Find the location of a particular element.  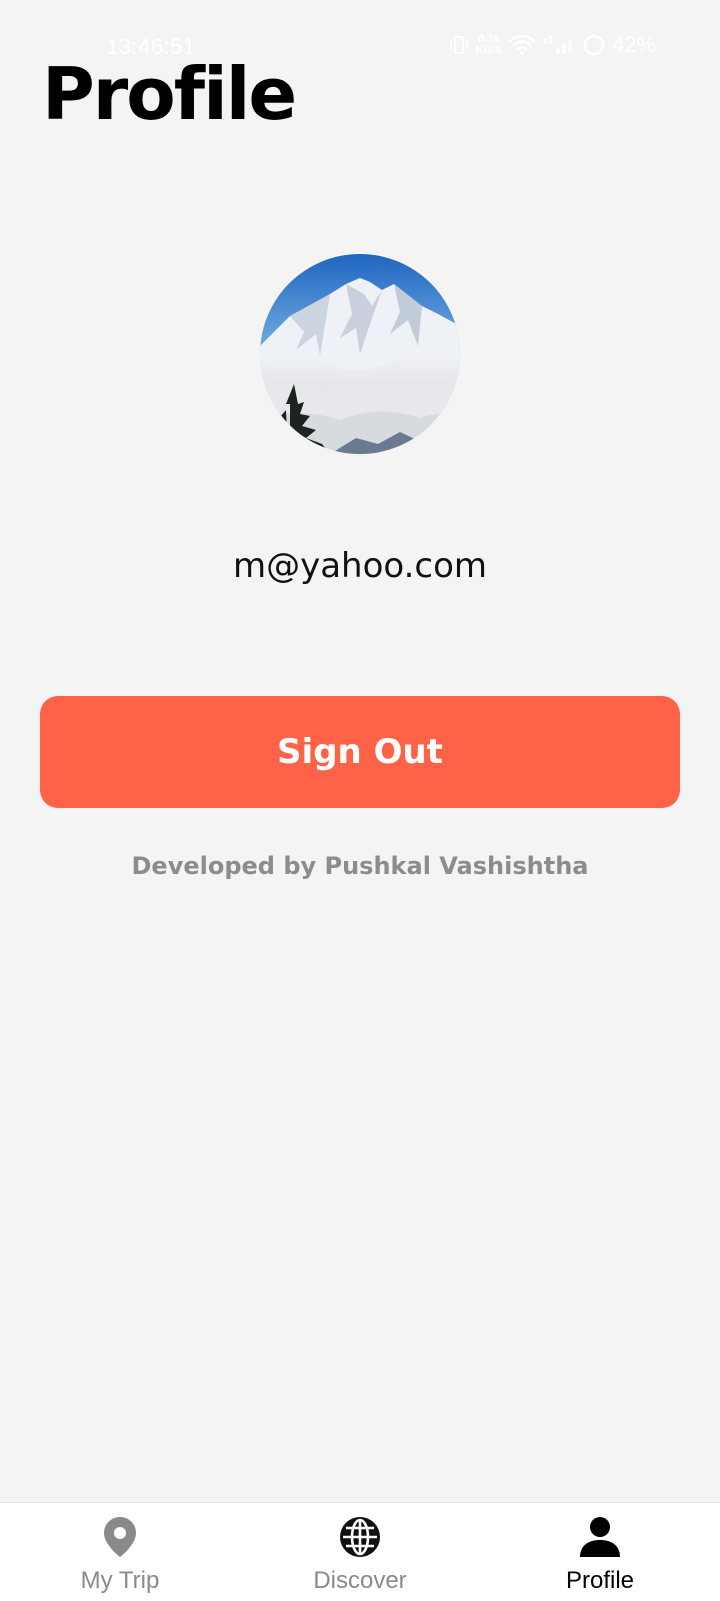

location-pin-icon is located at coordinates (120, 1537).